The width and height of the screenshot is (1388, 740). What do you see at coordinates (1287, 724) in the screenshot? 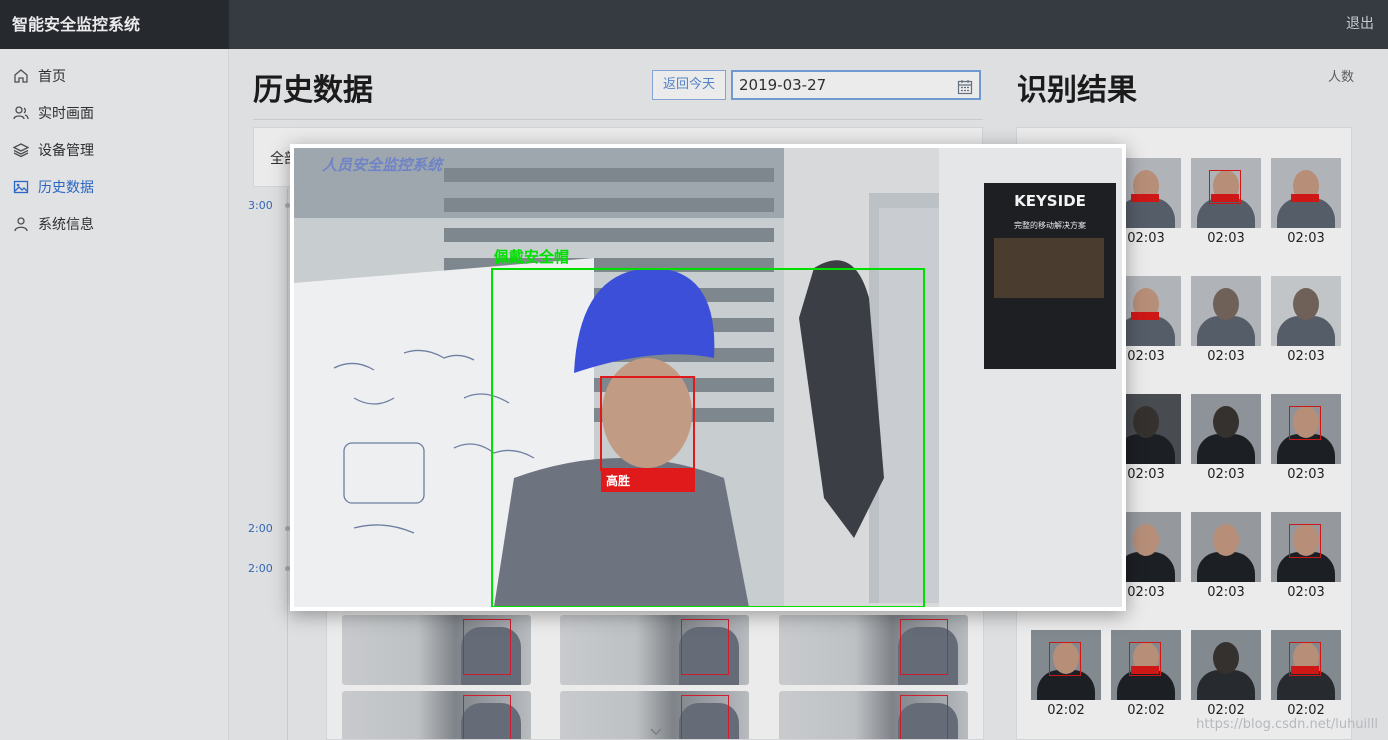
I see `watermark-url: https://blog.csdn.net/luhuilll` at bounding box center [1287, 724].